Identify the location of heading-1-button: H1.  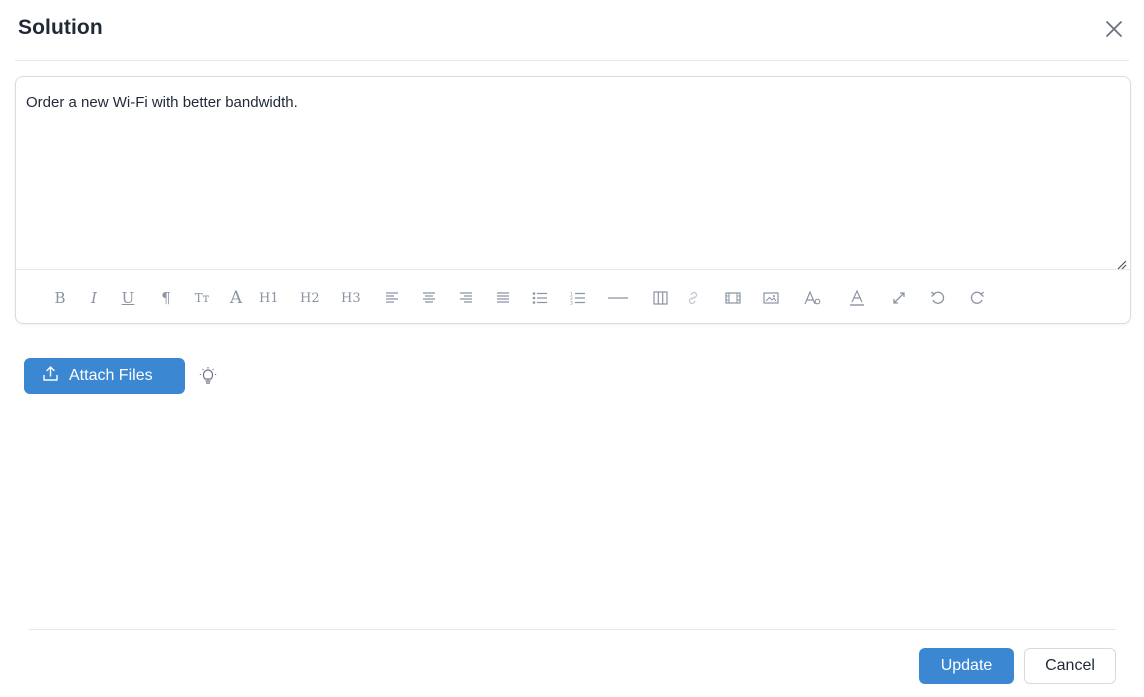
(269, 298).